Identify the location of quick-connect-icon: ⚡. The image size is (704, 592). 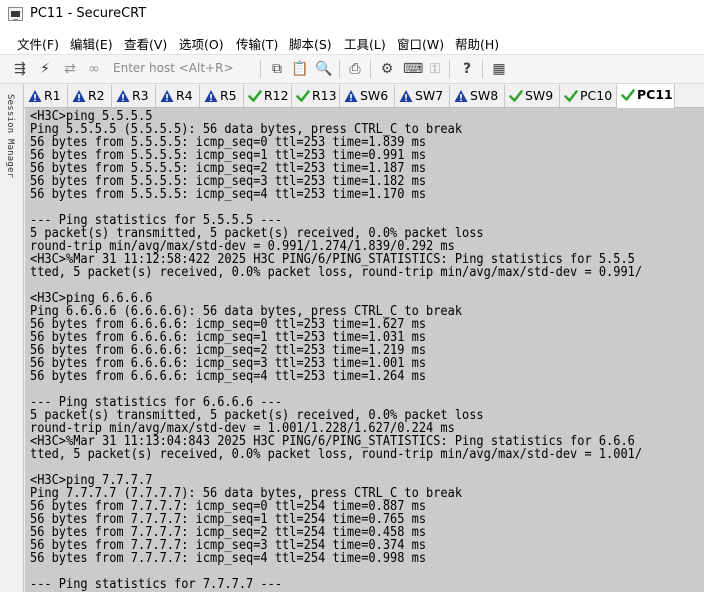
(45, 69).